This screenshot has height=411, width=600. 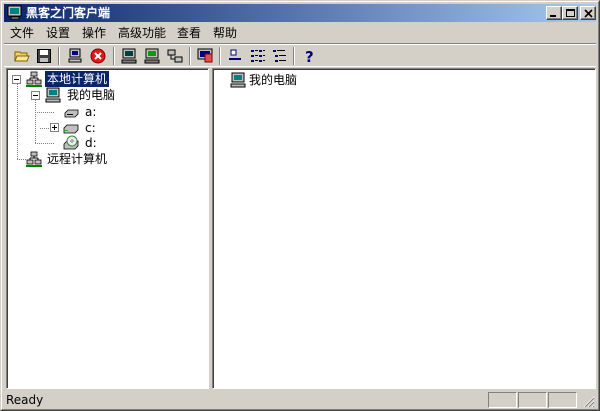 I want to click on collapse-toggle-my-computer, so click(x=35, y=95).